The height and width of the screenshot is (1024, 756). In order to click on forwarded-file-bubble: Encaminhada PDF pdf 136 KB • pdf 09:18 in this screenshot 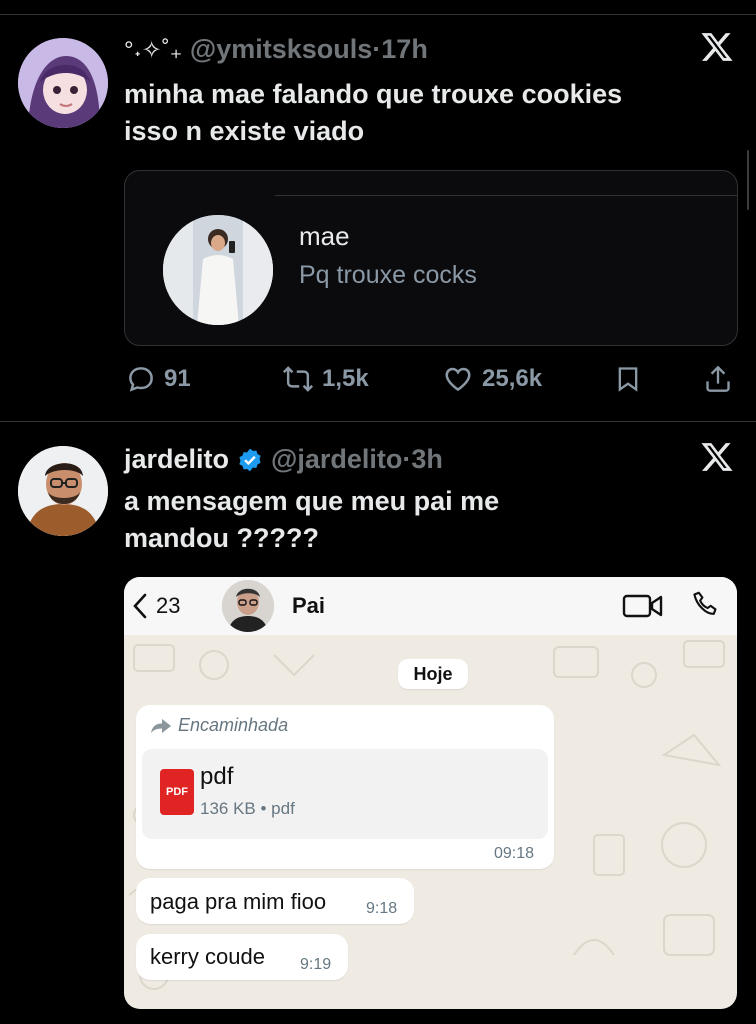, I will do `click(345, 787)`.